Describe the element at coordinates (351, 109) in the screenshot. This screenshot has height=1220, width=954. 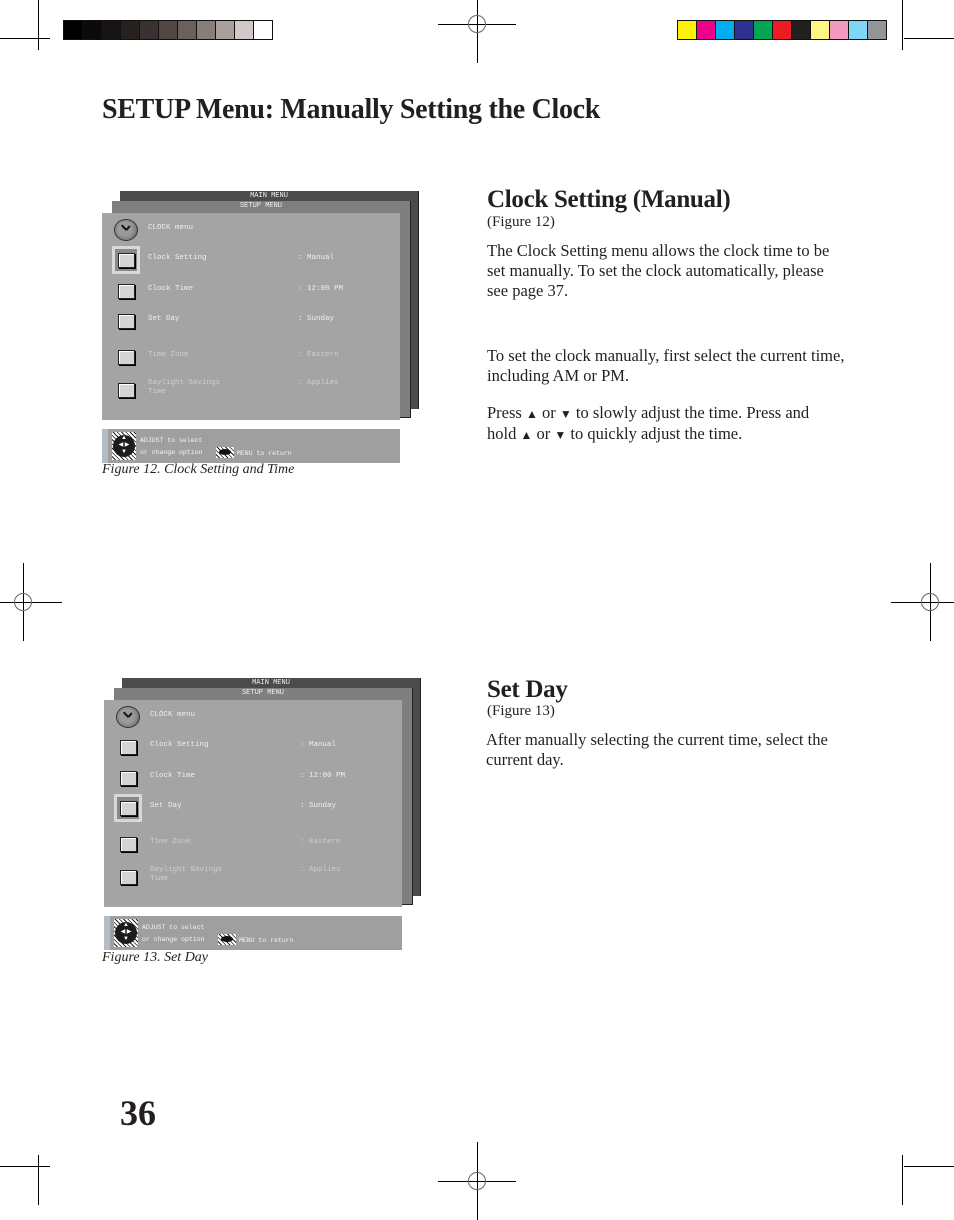
I see `page-title: SETUP Menu: Manually Setting the Clock` at that location.